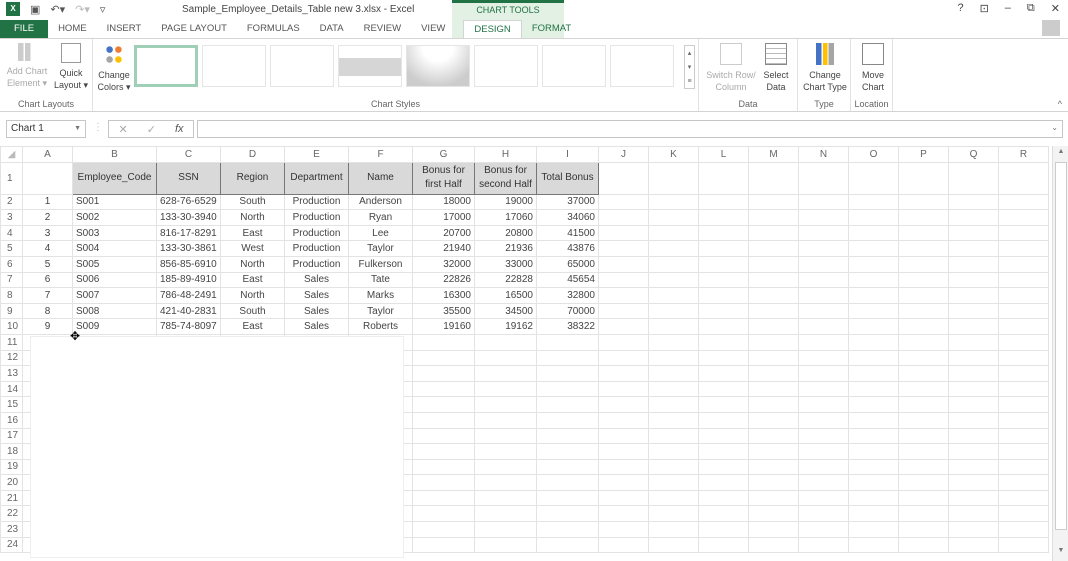 This screenshot has height=561, width=1068. What do you see at coordinates (443, 280) in the screenshot?
I see `cell: 22826` at bounding box center [443, 280].